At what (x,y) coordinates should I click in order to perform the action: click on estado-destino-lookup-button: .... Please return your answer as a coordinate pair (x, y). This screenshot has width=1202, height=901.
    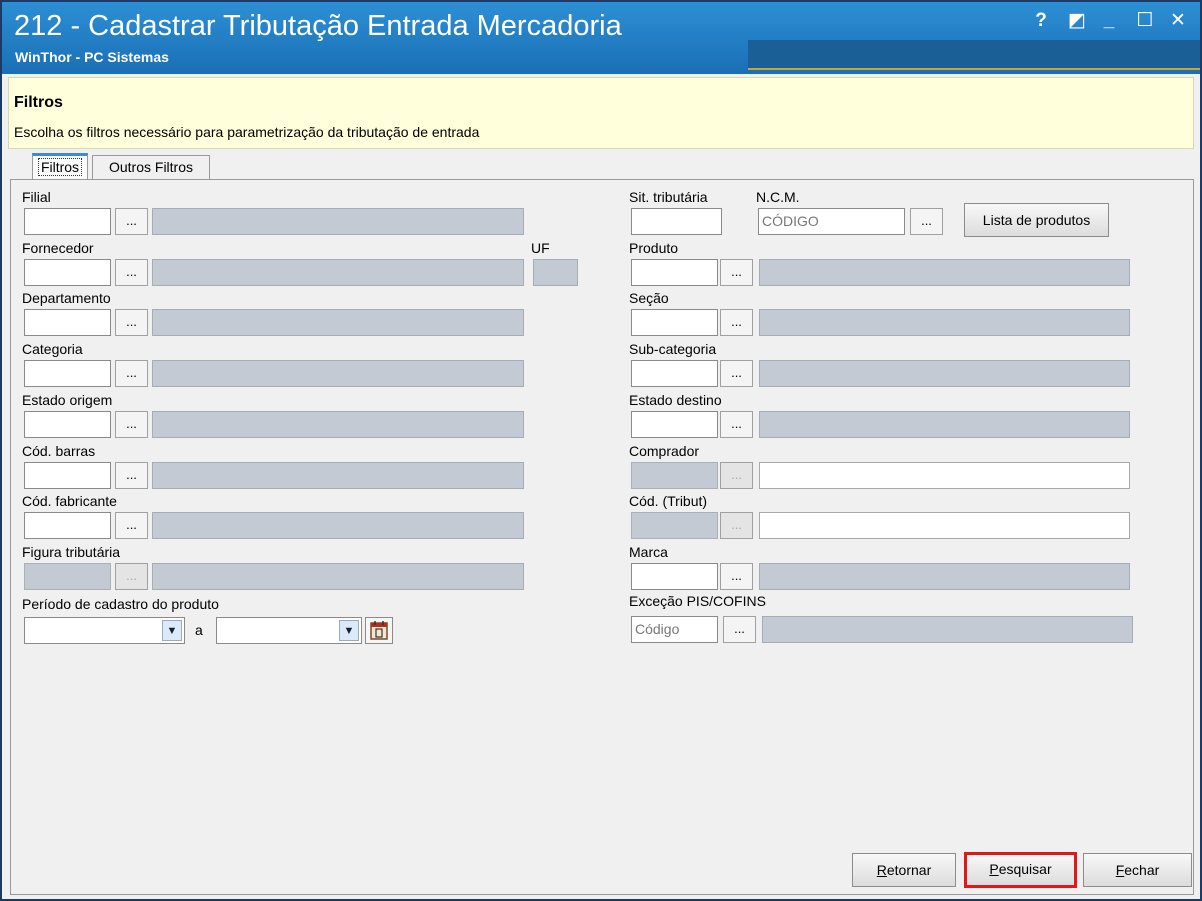
    Looking at the image, I should click on (736, 424).